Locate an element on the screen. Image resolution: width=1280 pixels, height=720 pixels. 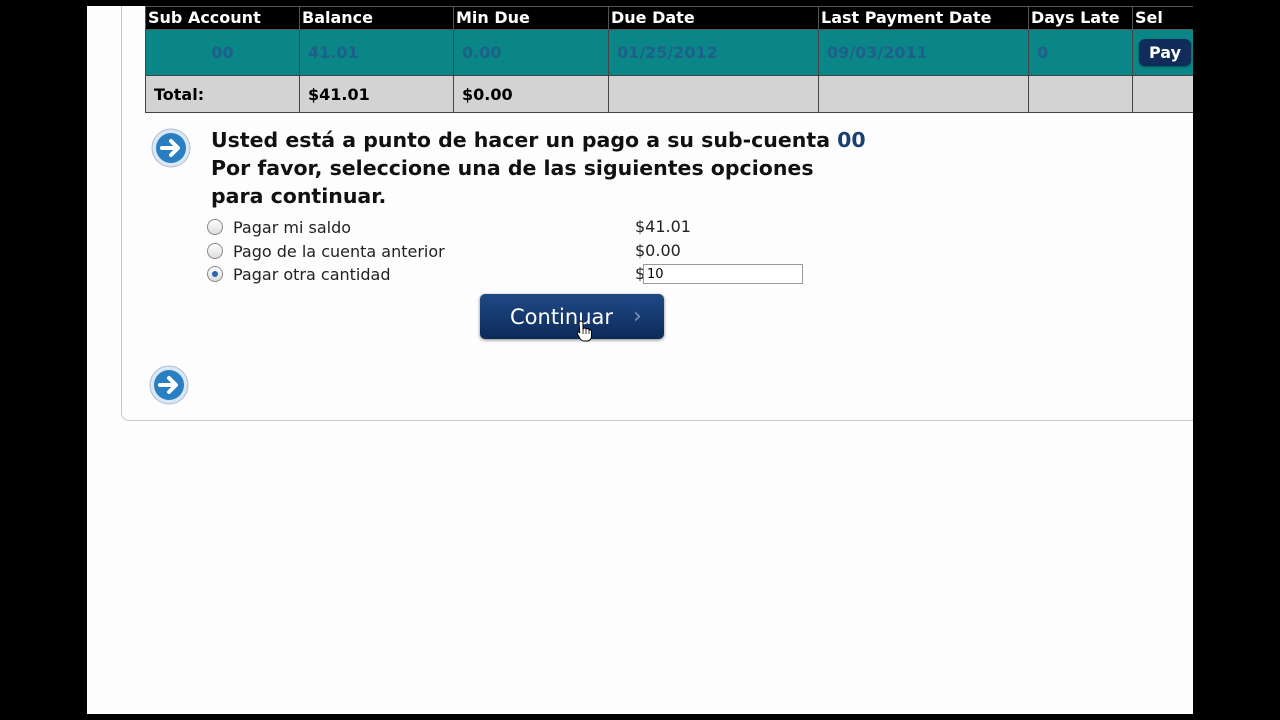
option-label: Pago de la cuenta anterior is located at coordinates (339, 251).